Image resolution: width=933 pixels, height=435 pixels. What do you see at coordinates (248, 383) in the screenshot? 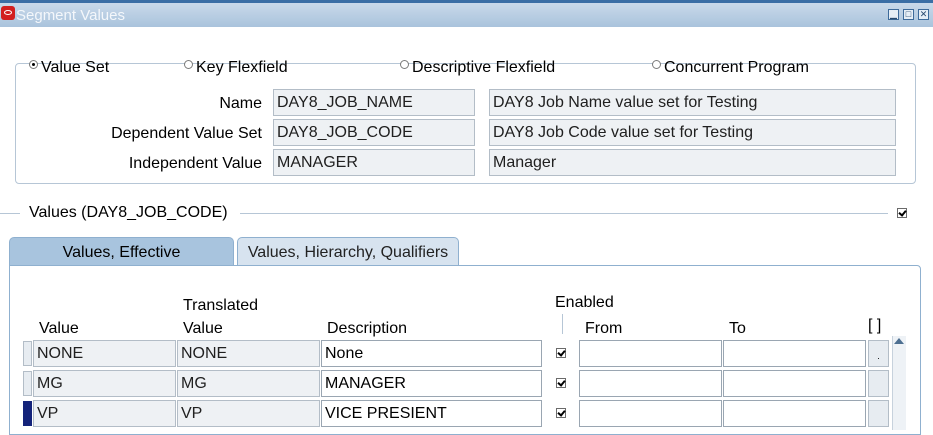
I see `translated-value-cell: MG` at bounding box center [248, 383].